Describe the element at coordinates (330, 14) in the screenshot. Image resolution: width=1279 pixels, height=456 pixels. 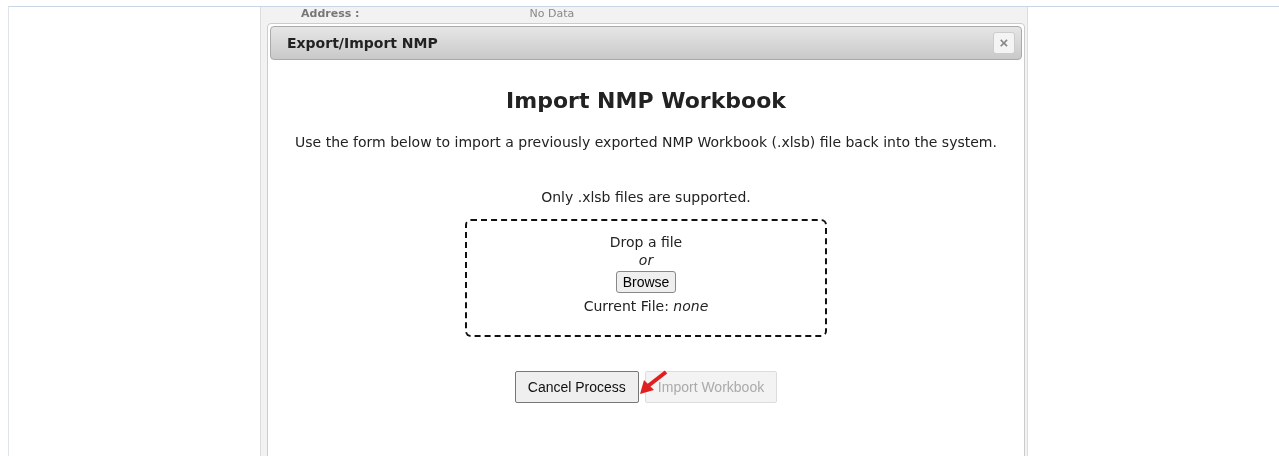
I see `field-label: Address :` at that location.